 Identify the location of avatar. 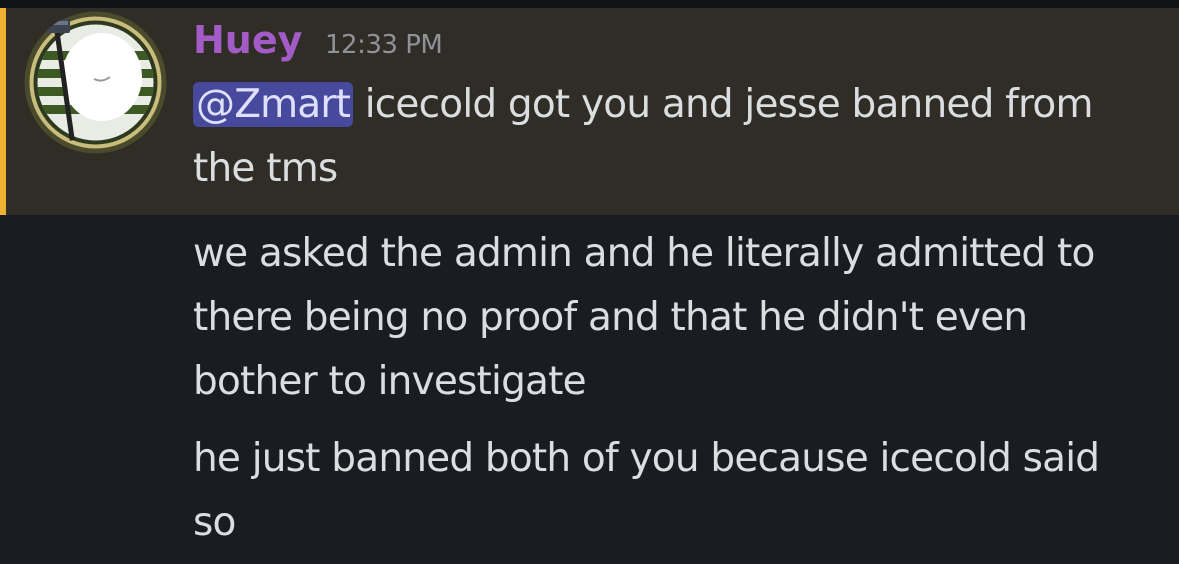
(95, 82).